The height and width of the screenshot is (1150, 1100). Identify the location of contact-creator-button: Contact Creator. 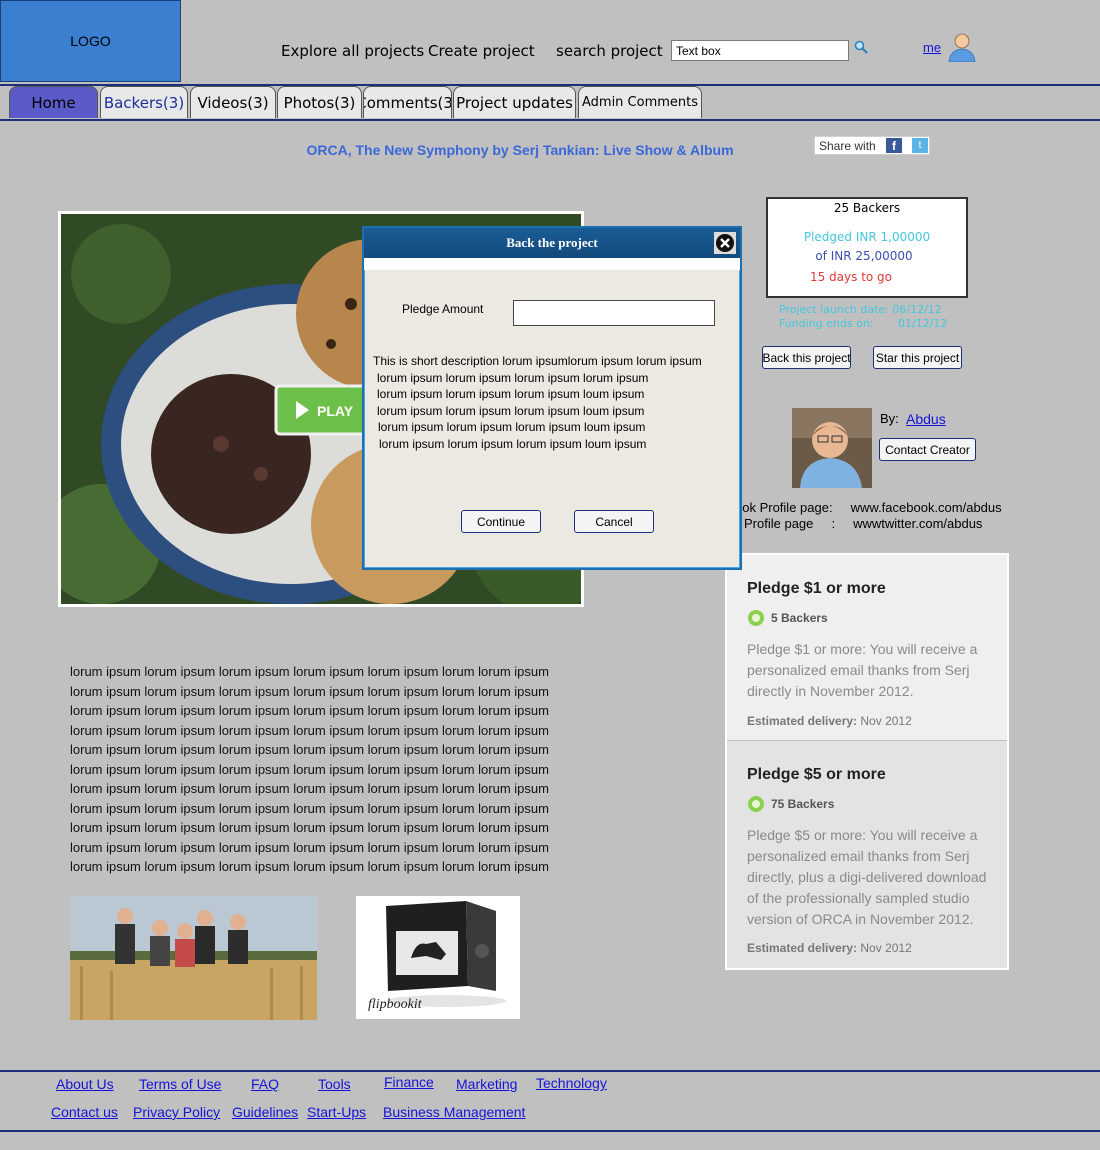
(927, 449).